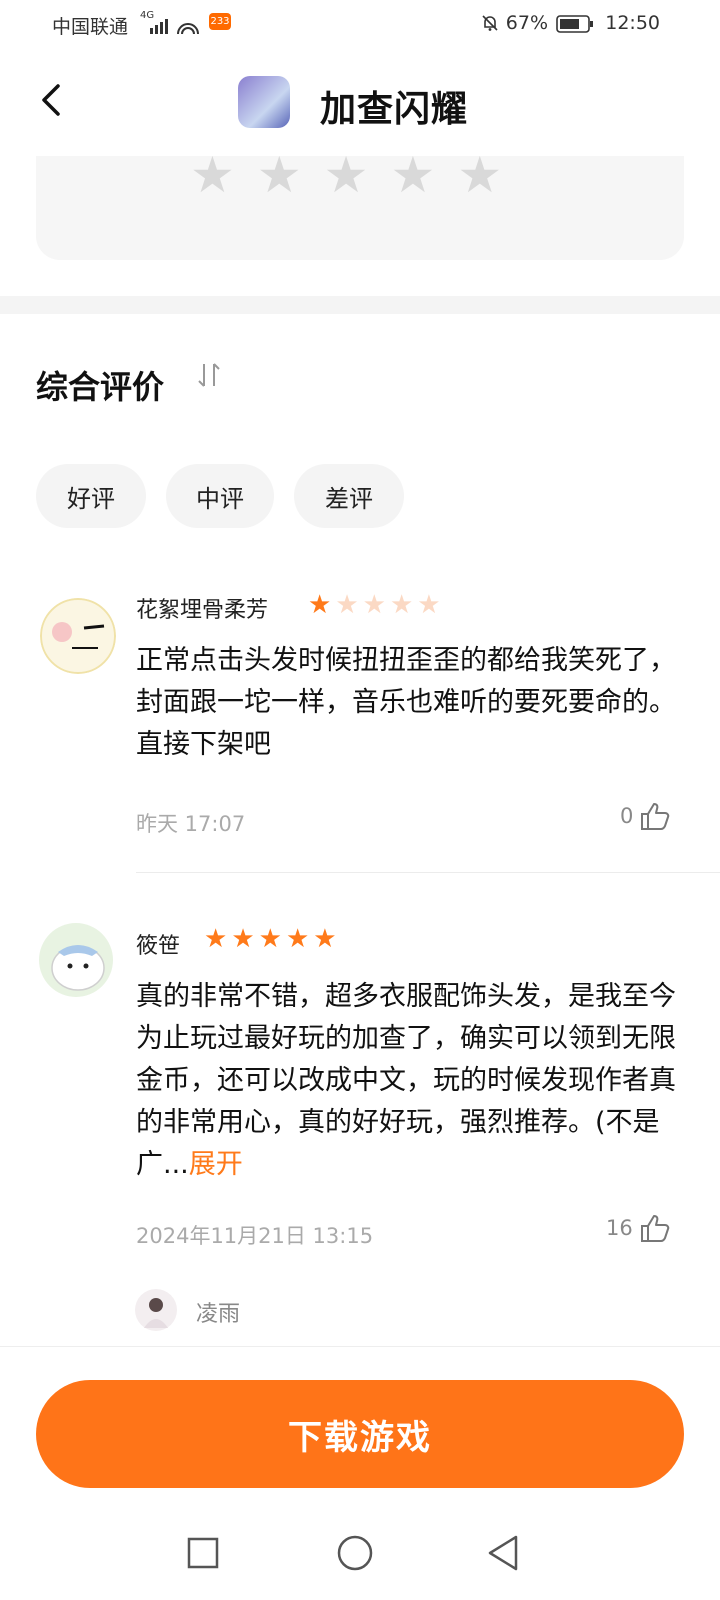 This screenshot has width=720, height=1600. I want to click on battery-icon, so click(574, 24).